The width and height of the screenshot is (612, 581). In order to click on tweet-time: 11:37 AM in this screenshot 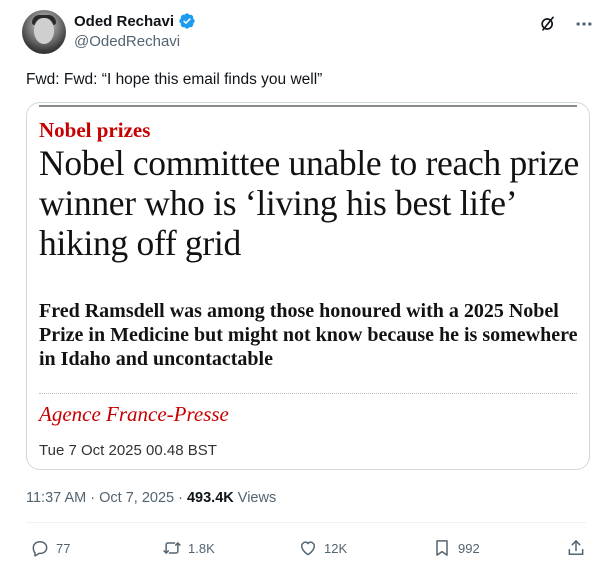, I will do `click(56, 498)`.